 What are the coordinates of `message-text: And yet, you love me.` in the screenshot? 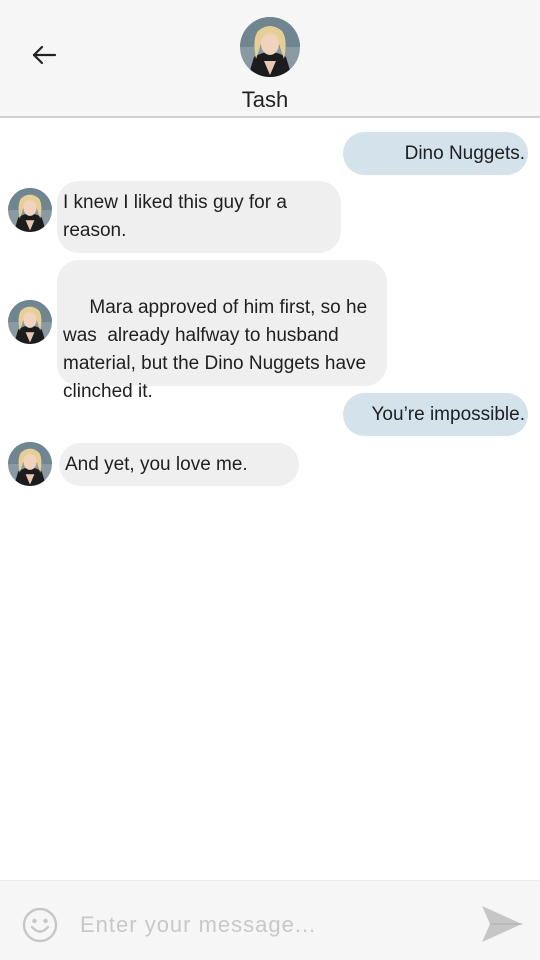 It's located at (156, 464).